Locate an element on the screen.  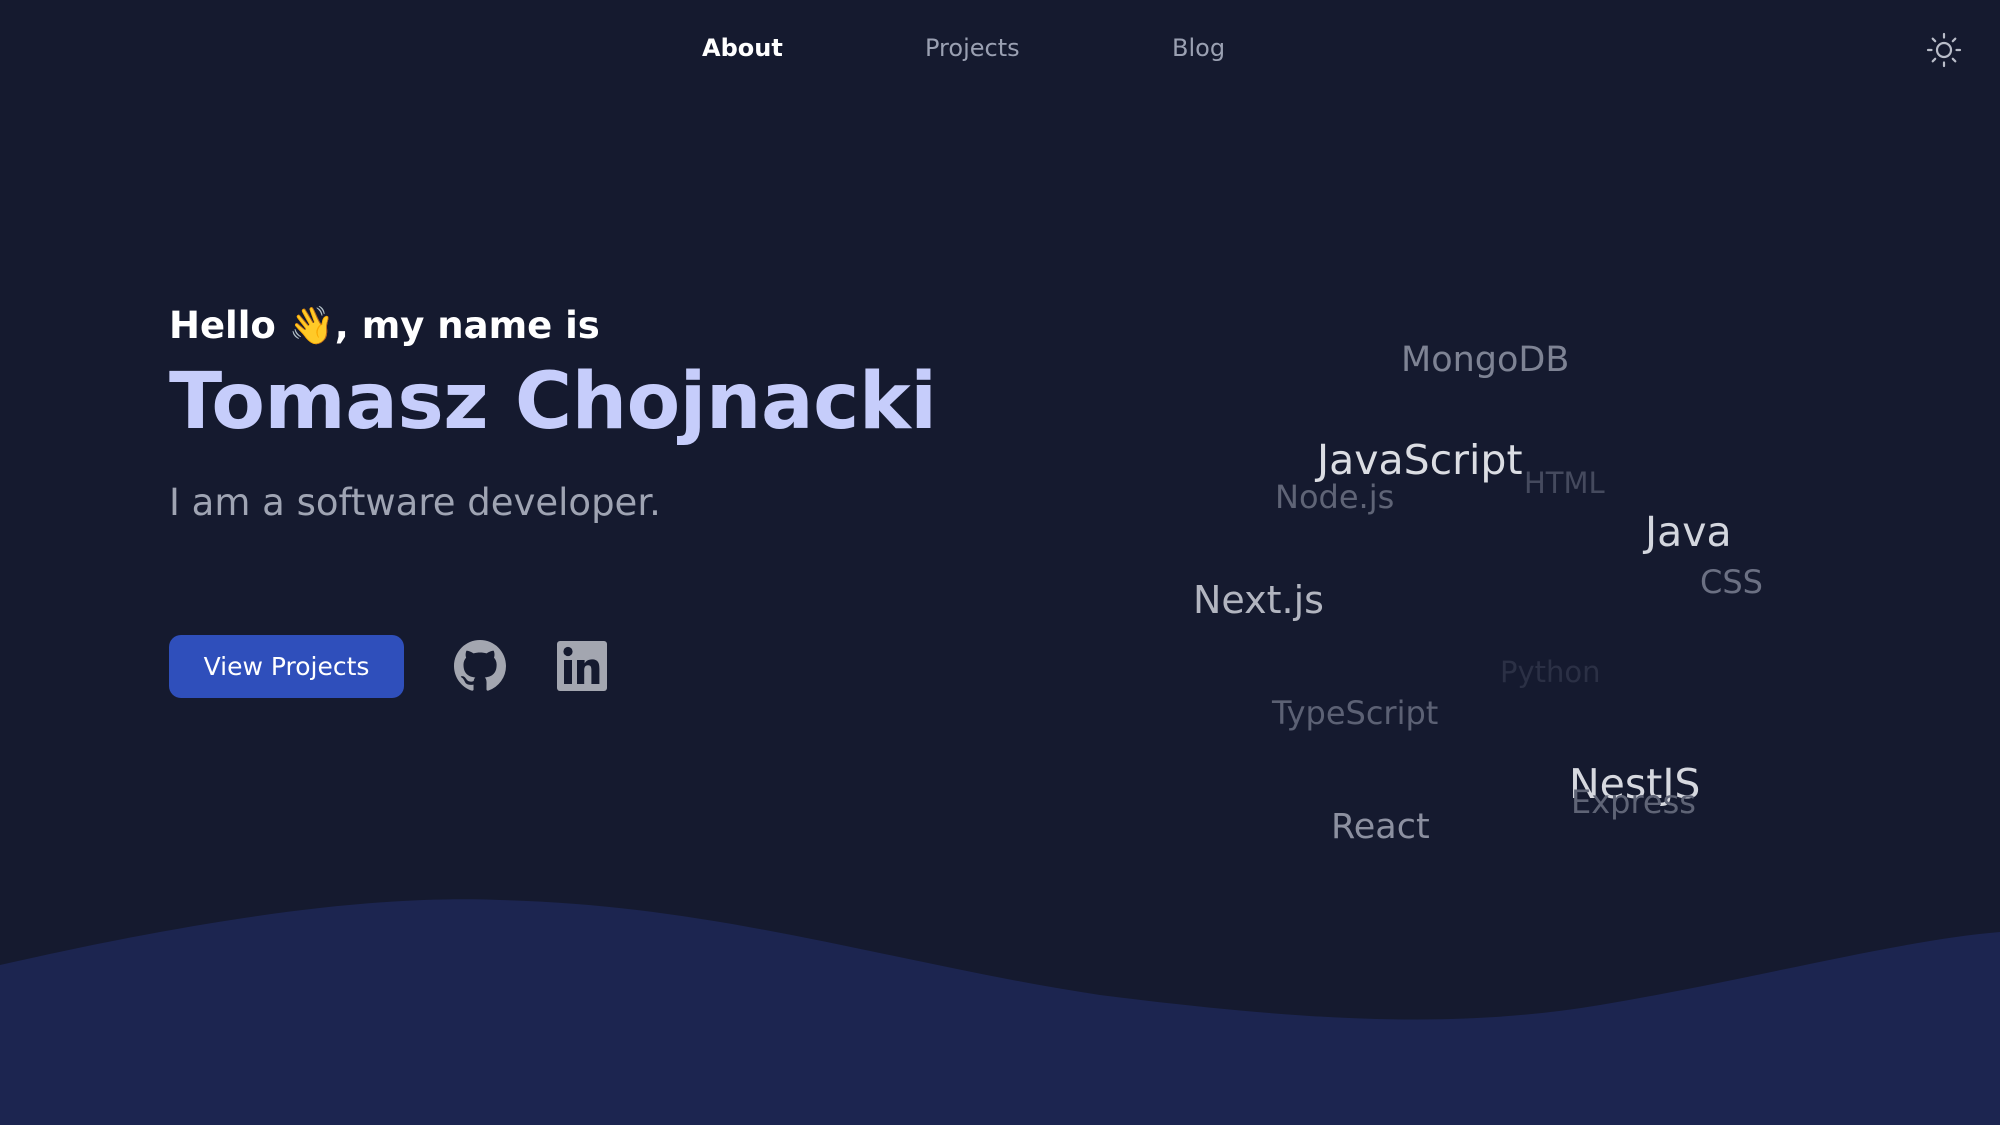
tag-css: CSS is located at coordinates (1731, 582).